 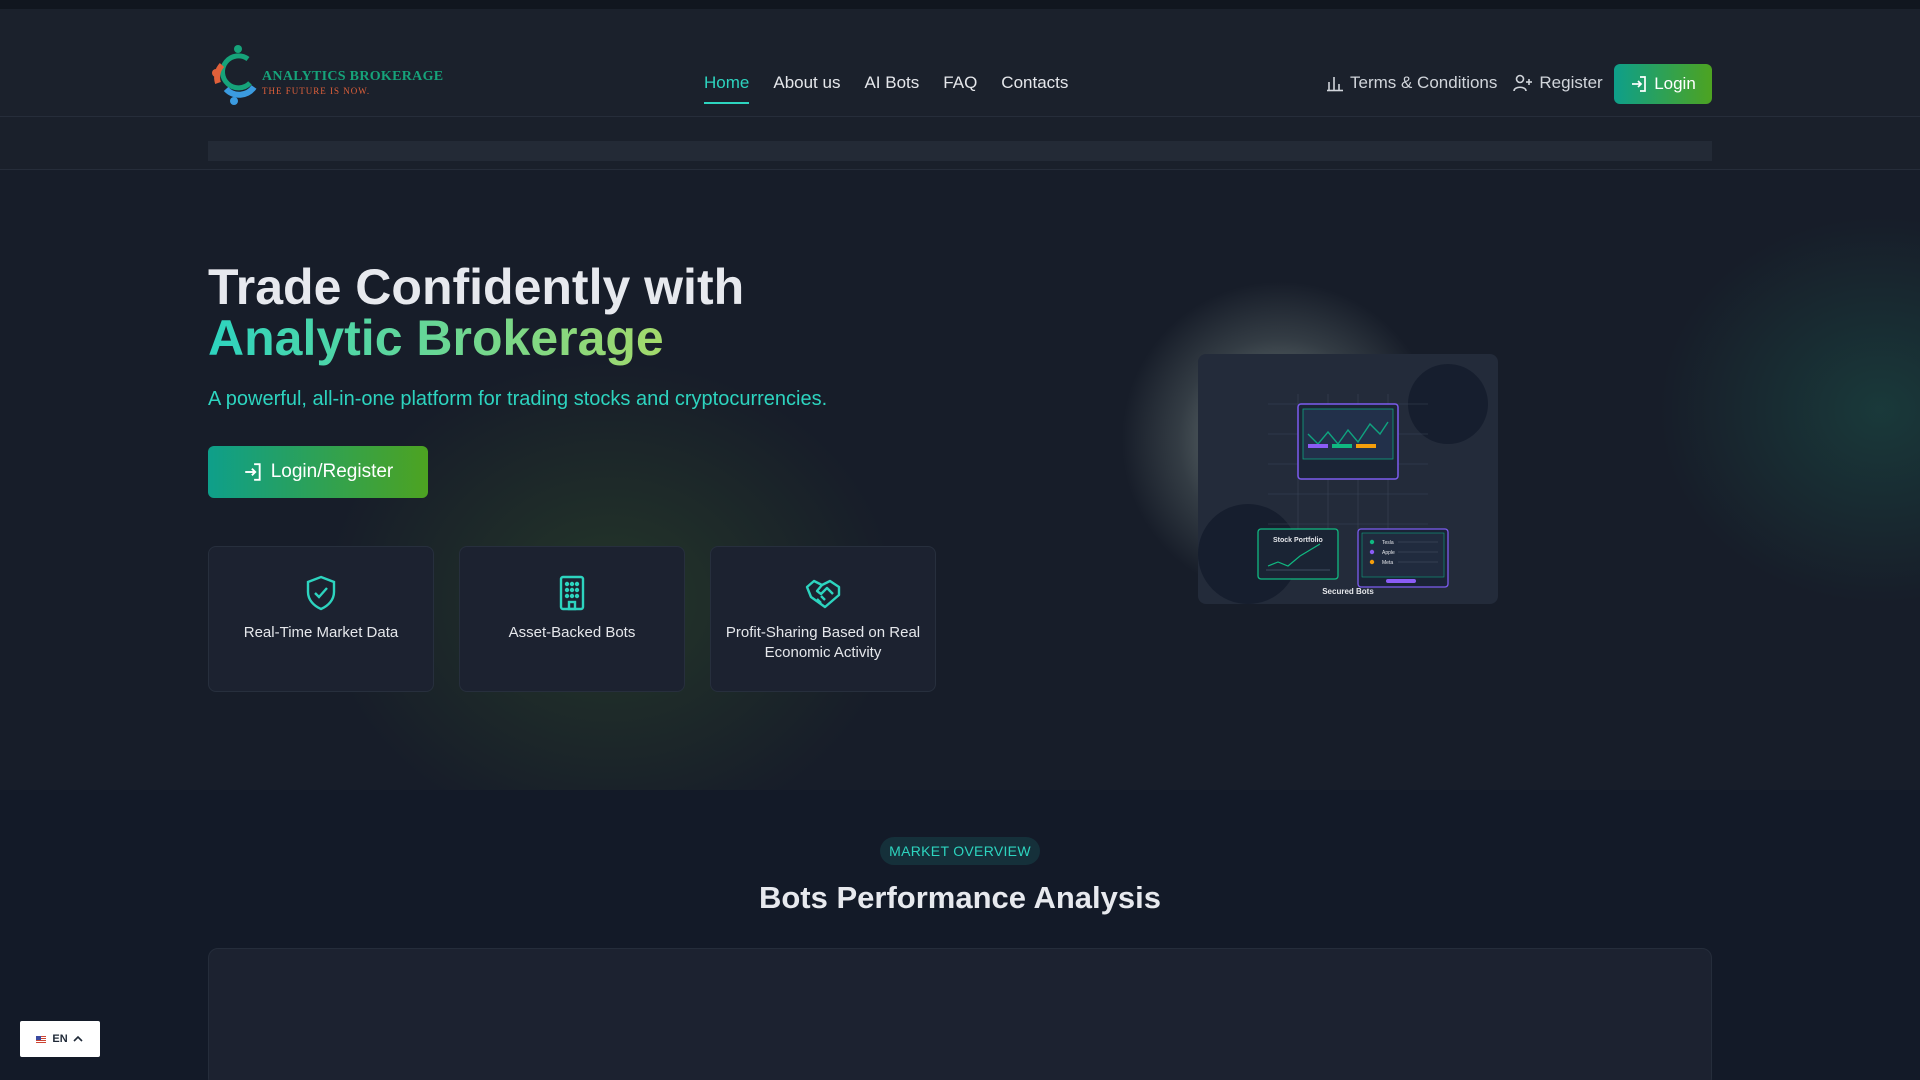 What do you see at coordinates (959, 897) in the screenshot?
I see `section-title: Bots Performance Analysis` at bounding box center [959, 897].